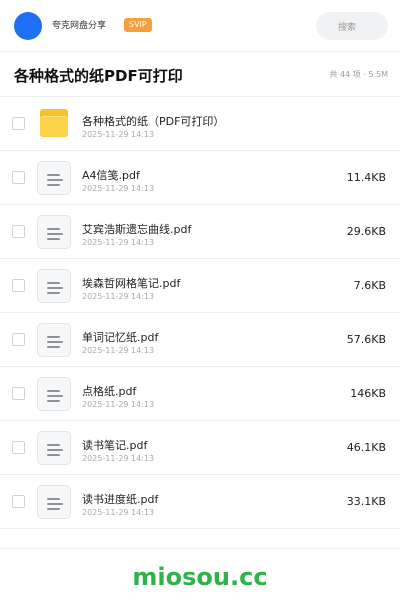 Image resolution: width=400 pixels, height=600 pixels. What do you see at coordinates (368, 393) in the screenshot?
I see `file-size: 146KB` at bounding box center [368, 393].